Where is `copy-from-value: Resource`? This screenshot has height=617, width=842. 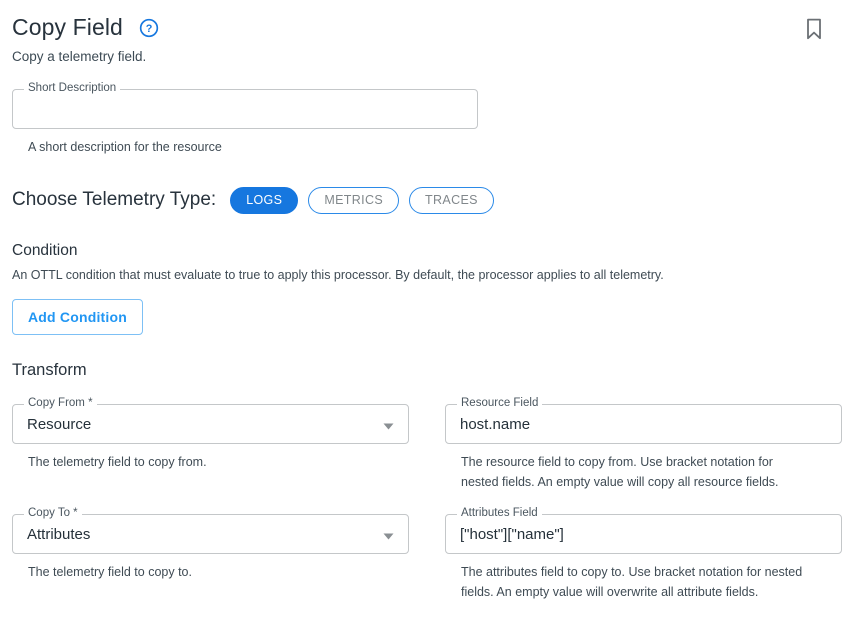
copy-from-value: Resource is located at coordinates (59, 424).